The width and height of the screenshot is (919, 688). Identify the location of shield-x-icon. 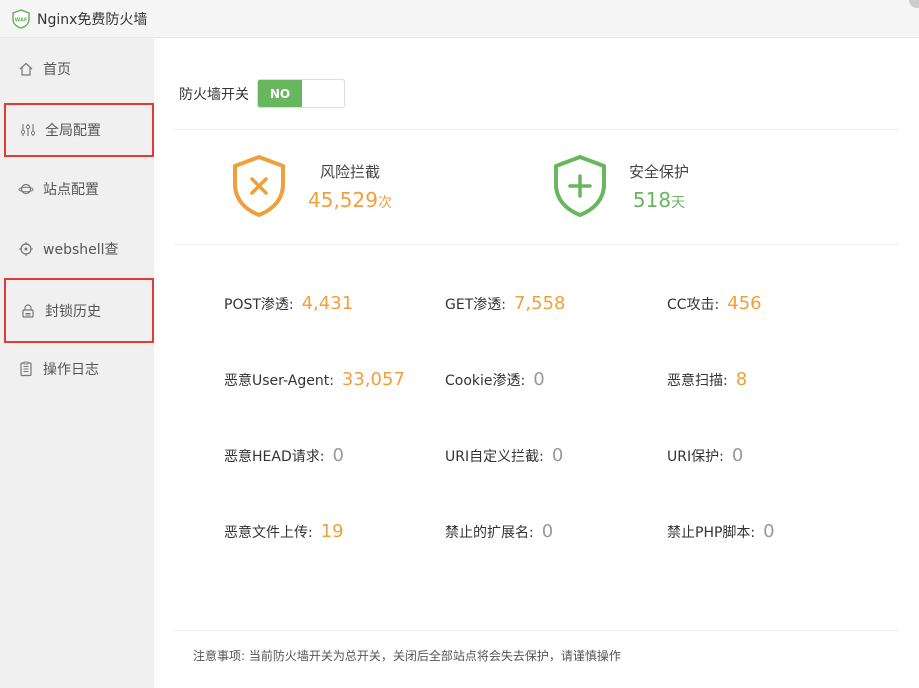
(259, 186).